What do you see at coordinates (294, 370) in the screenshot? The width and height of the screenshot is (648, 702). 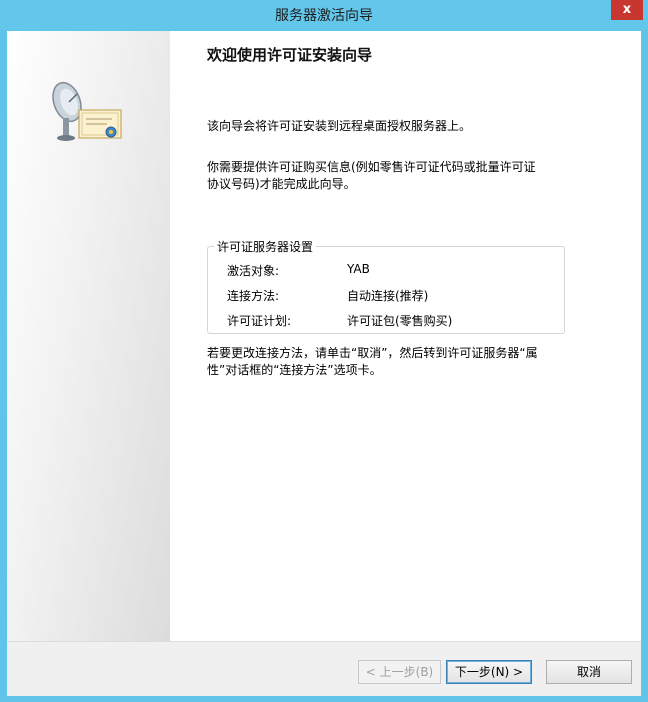 I see `note-text-line-2: 性”对话框的“连接方法”选项卡。` at bounding box center [294, 370].